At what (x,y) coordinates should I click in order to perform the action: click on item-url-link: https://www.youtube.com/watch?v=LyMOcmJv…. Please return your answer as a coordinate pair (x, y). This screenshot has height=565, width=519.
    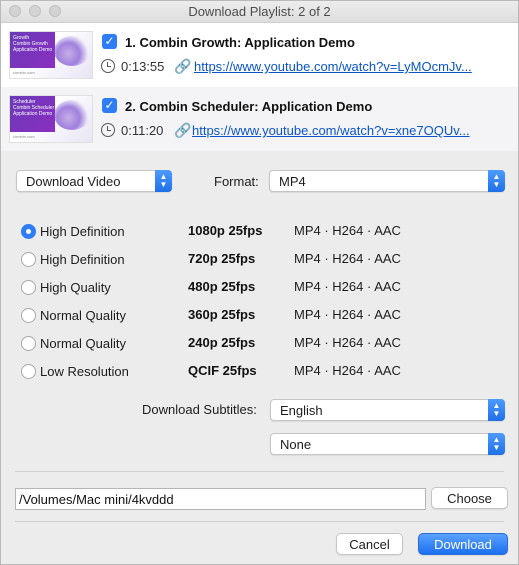
    Looking at the image, I should click on (344, 66).